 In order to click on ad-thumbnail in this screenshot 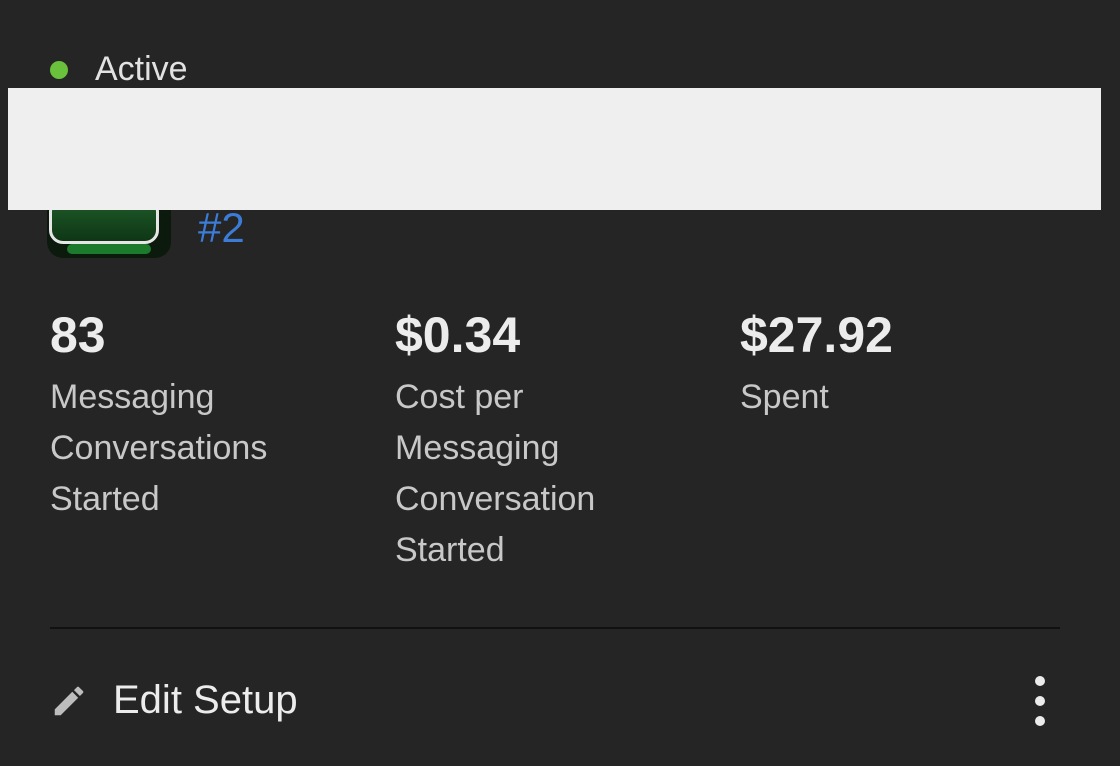, I will do `click(109, 234)`.